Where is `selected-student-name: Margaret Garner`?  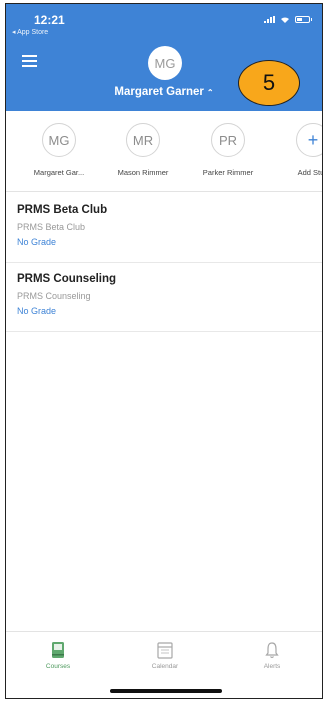
selected-student-name: Margaret Garner is located at coordinates (159, 92).